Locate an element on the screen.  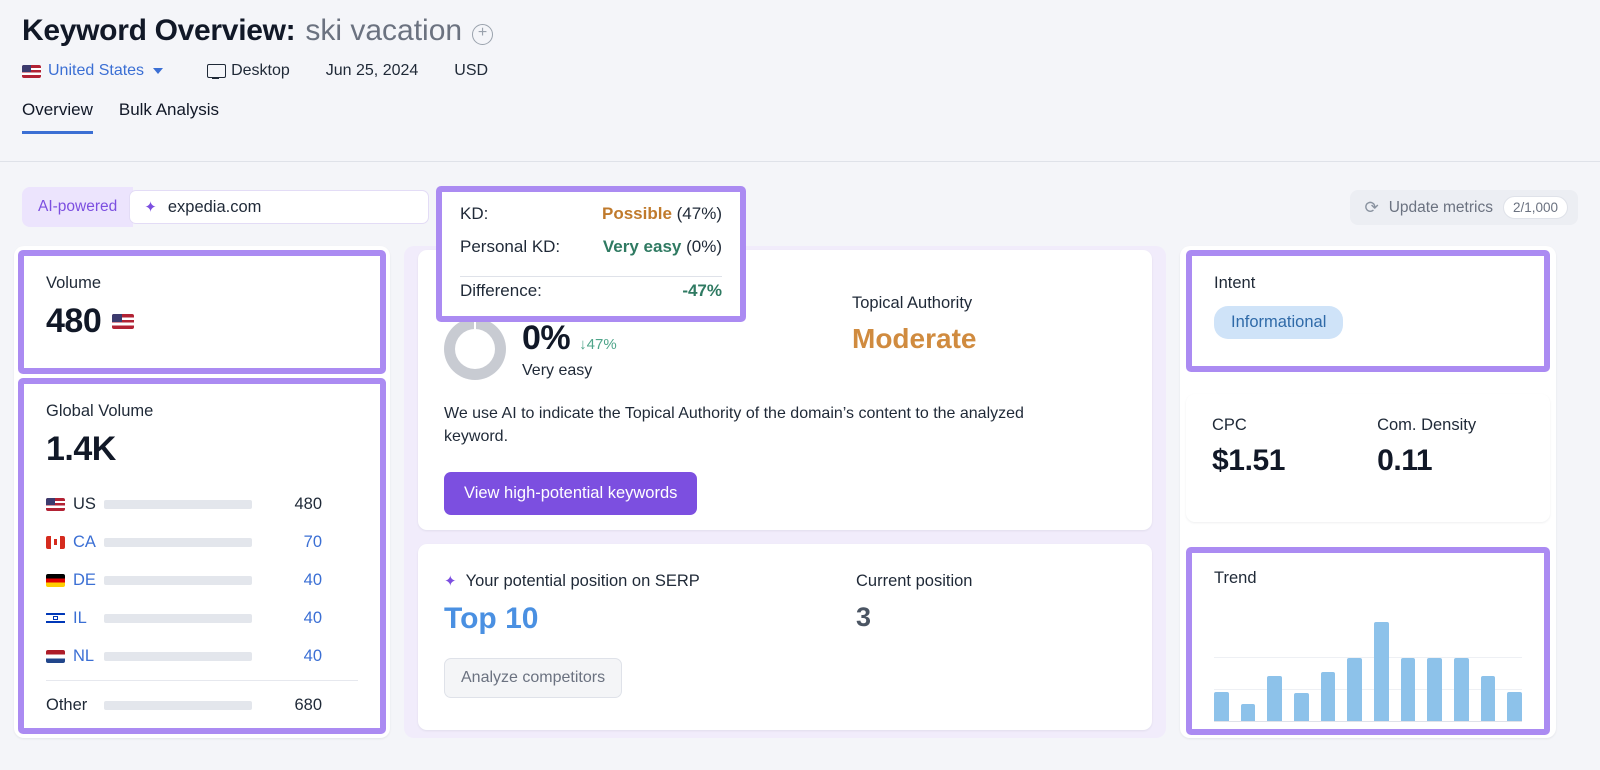
tooltip-difference-row: Difference: -47% is located at coordinates (591, 297).